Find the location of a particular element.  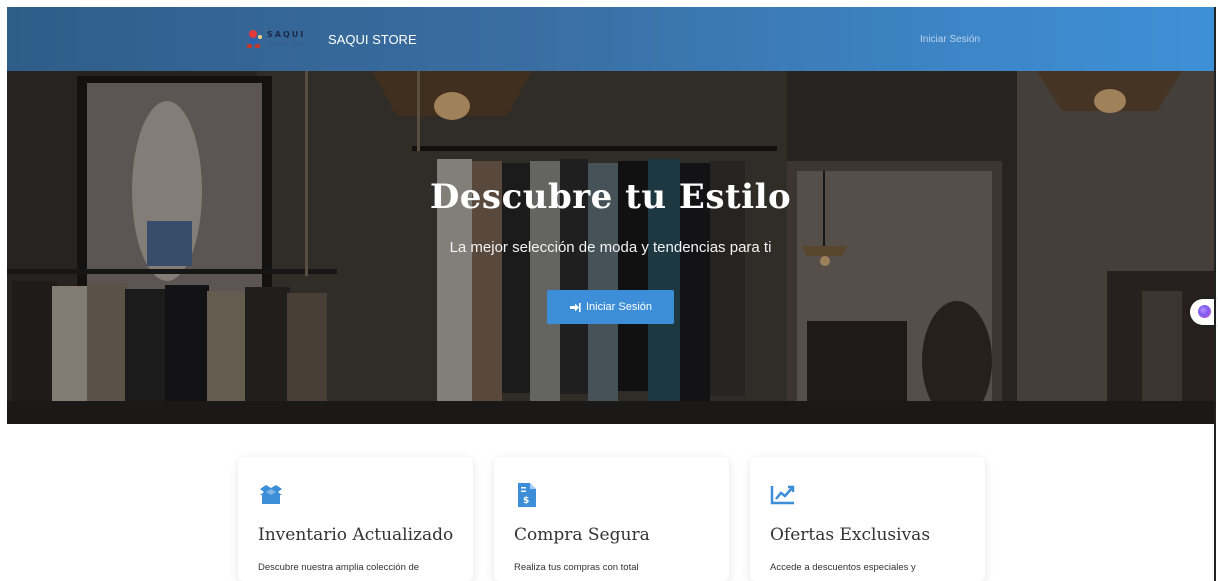

frame-left is located at coordinates (3, 294).